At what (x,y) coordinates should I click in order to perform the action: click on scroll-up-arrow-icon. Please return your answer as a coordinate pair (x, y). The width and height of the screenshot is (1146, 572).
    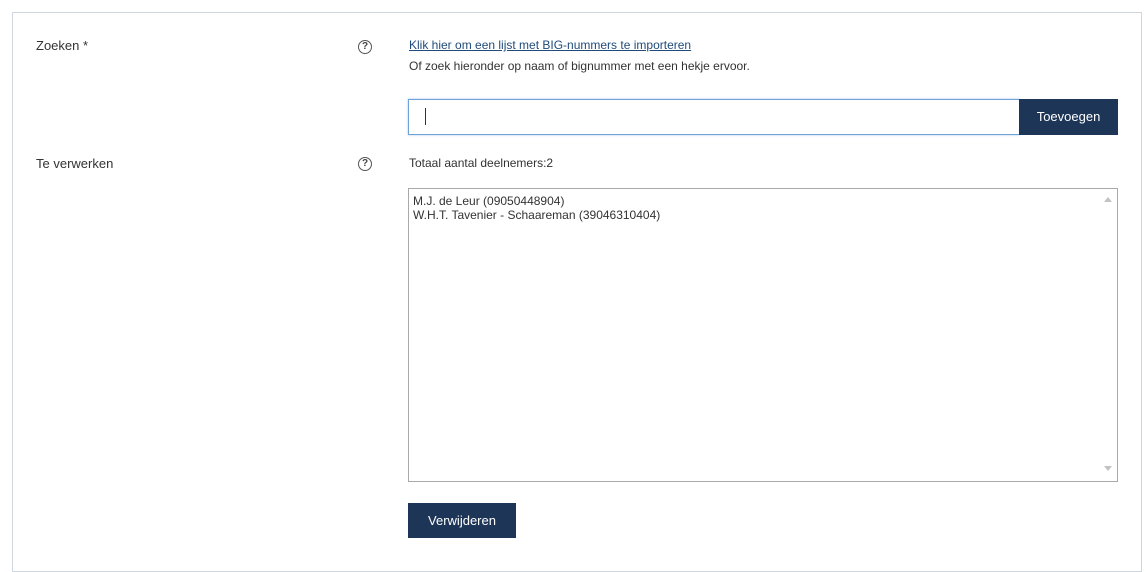
    Looking at the image, I should click on (1108, 199).